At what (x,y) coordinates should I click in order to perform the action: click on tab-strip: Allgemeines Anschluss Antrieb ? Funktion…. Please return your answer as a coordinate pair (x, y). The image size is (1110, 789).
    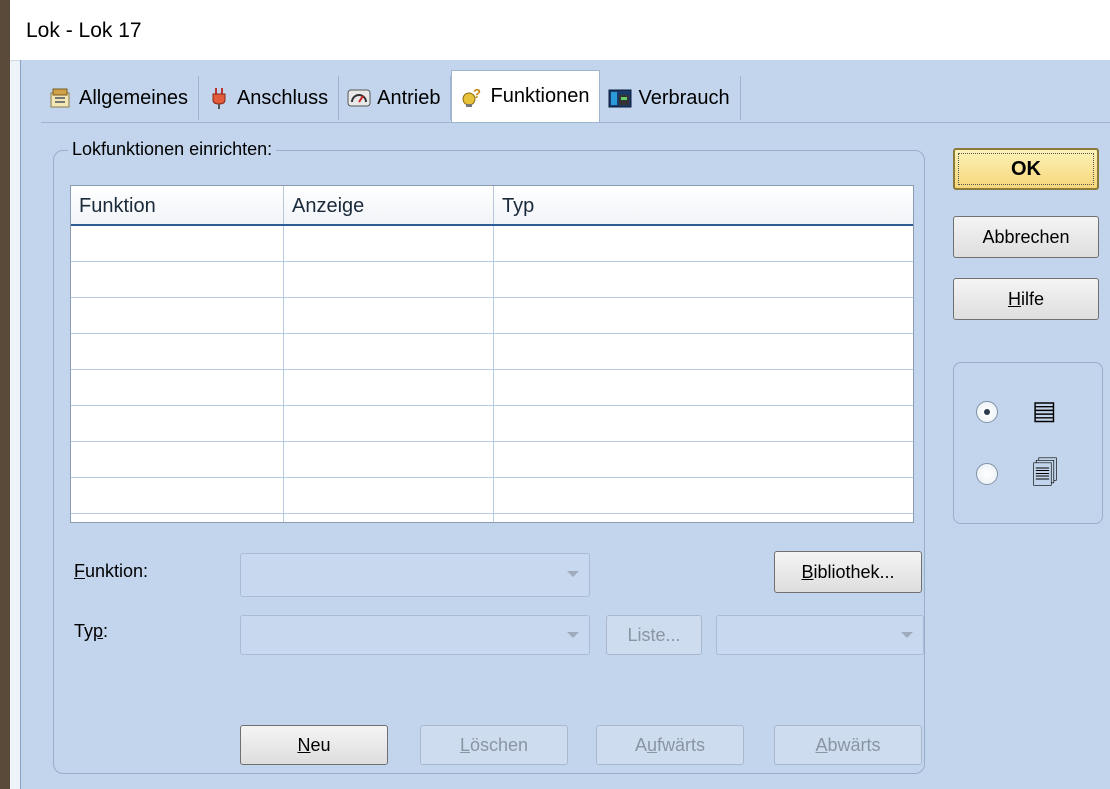
    Looking at the image, I should click on (391, 98).